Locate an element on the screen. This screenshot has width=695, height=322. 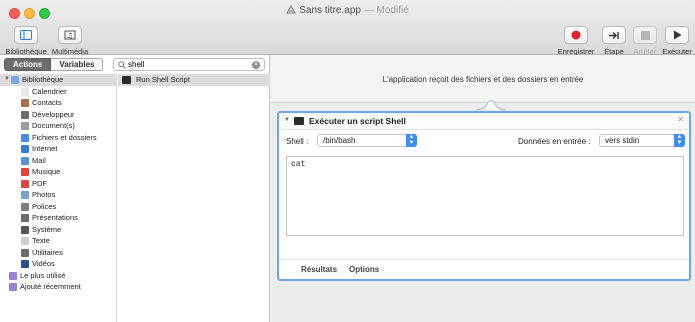
library-header-label: Bibliothèque is located at coordinates (43, 79).